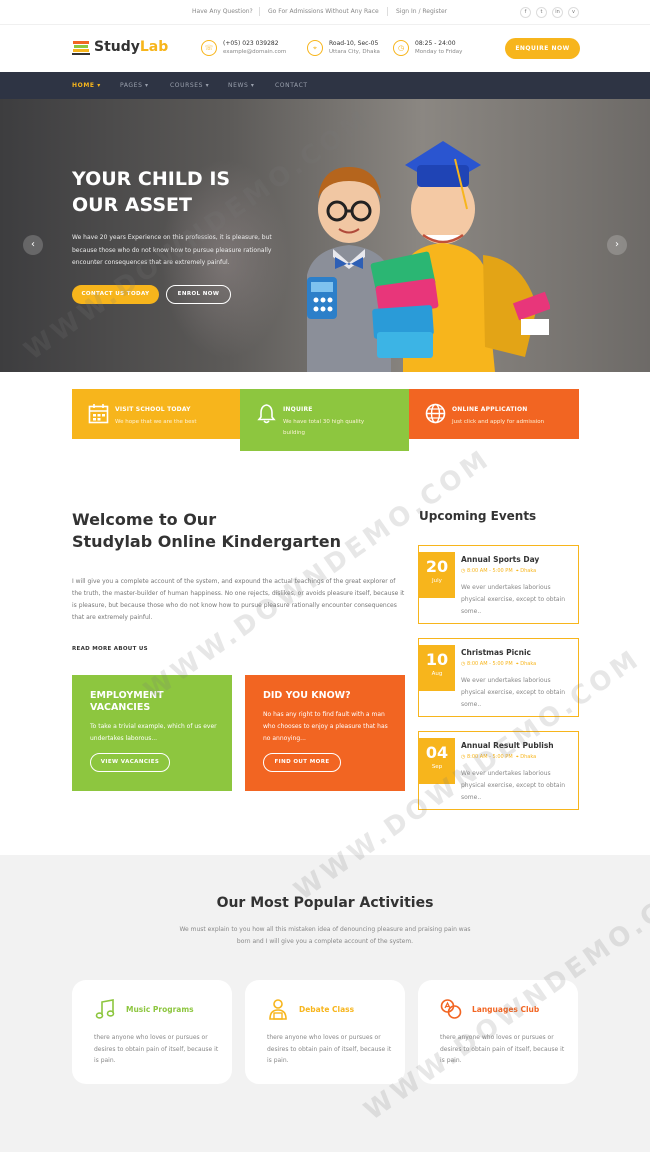 The height and width of the screenshot is (1152, 650). What do you see at coordinates (525, 12) in the screenshot?
I see `facebook-icon: f` at bounding box center [525, 12].